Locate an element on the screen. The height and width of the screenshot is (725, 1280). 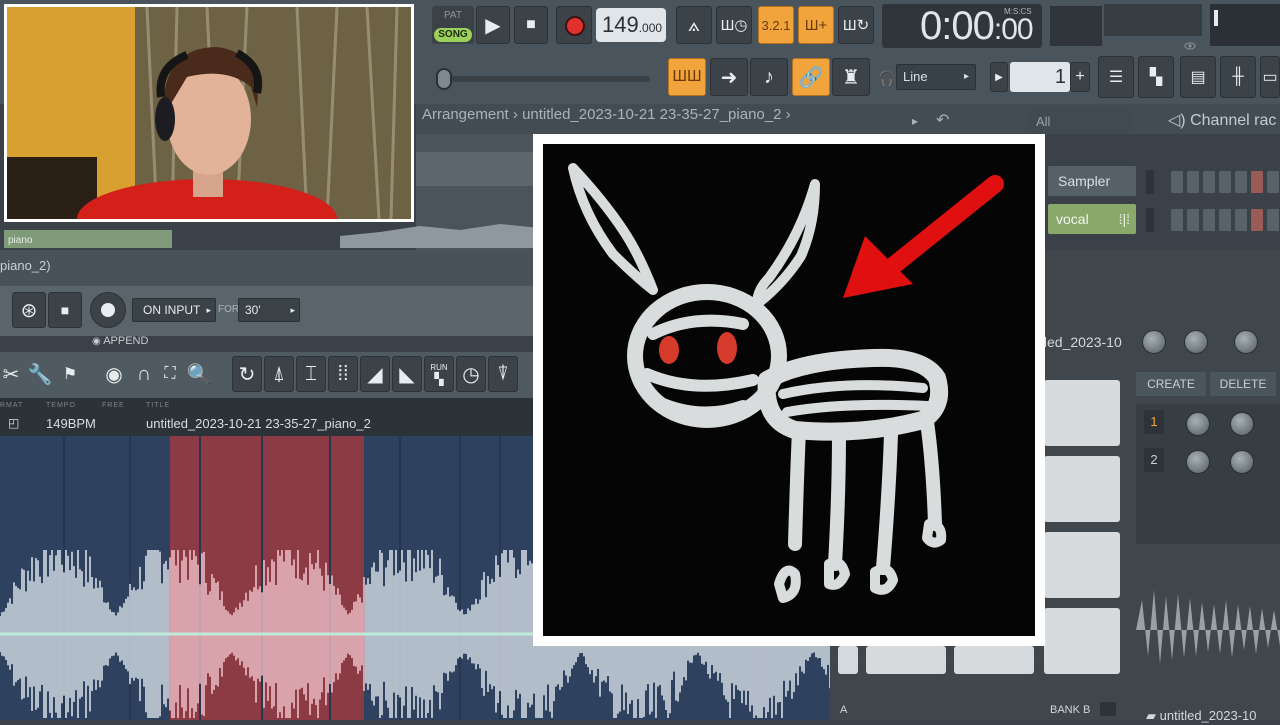
volume-knob is located at coordinates (1154, 342).